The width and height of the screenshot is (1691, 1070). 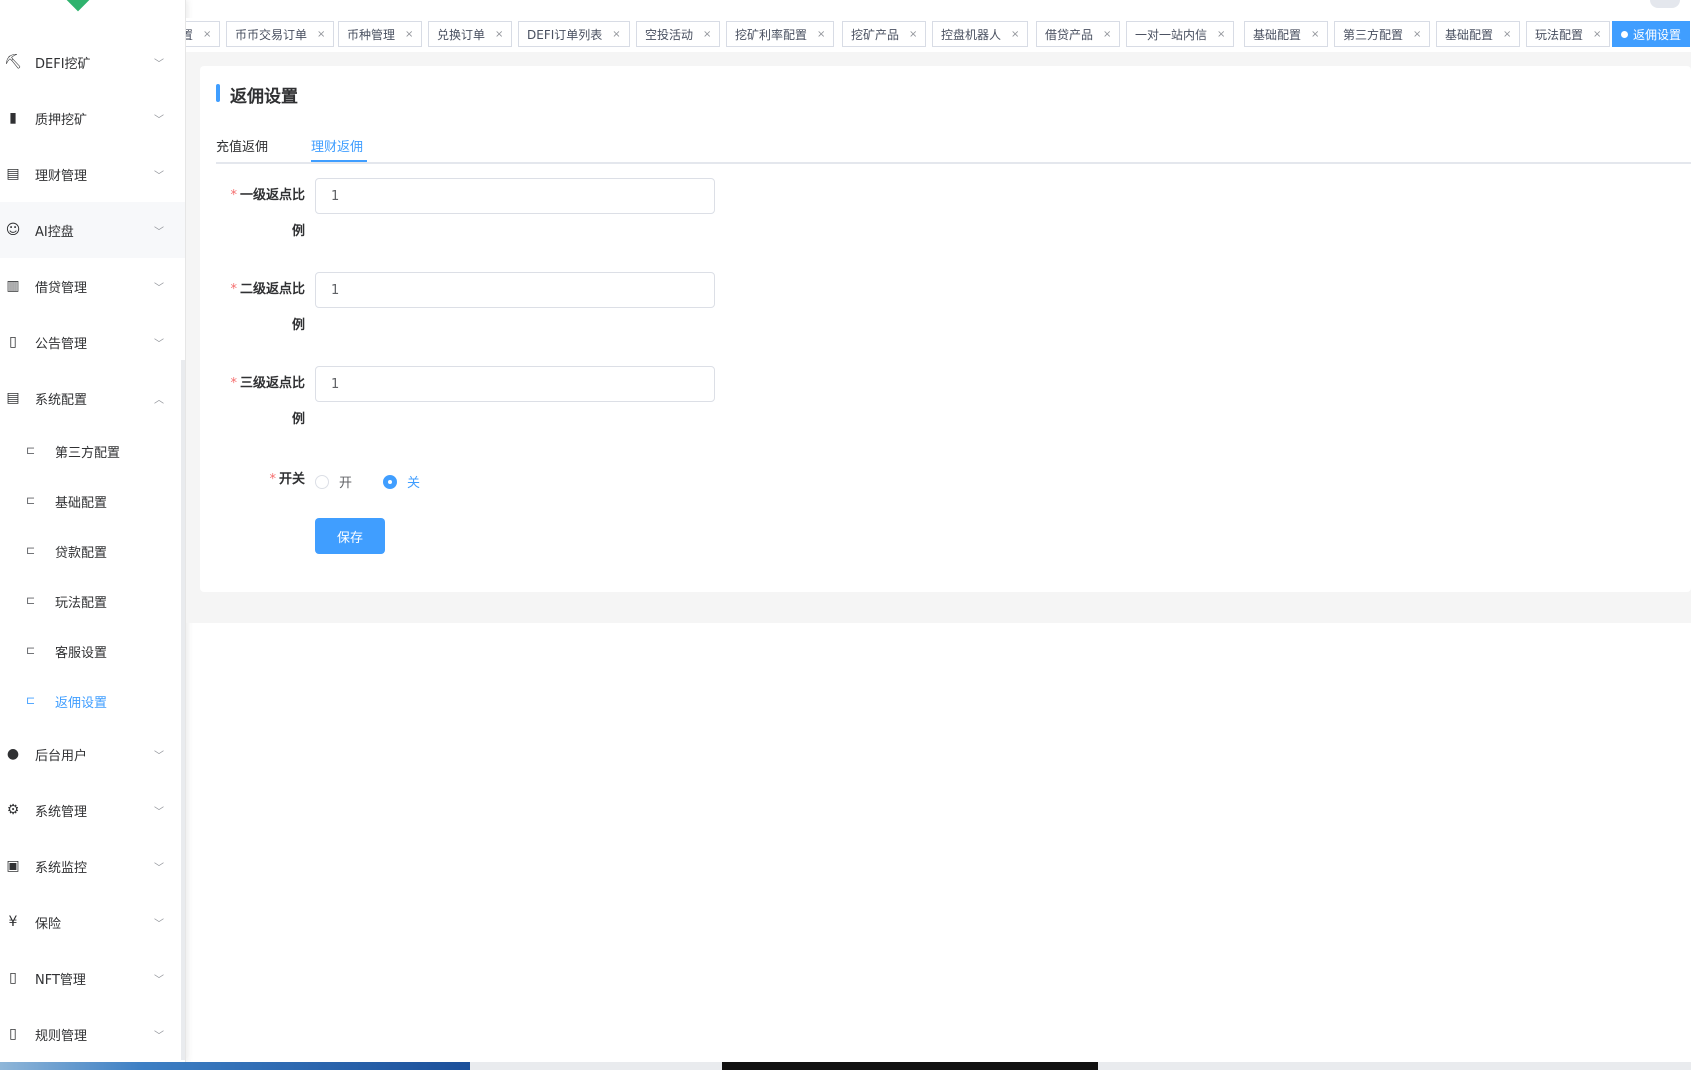 What do you see at coordinates (971, 34) in the screenshot?
I see `tag-label: 控盘机器人` at bounding box center [971, 34].